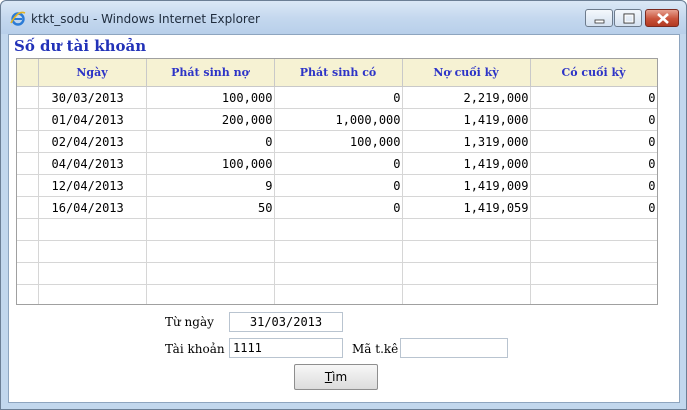 The height and width of the screenshot is (410, 687). Describe the element at coordinates (466, 185) in the screenshot. I see `cell-end-debit: 1,419,009` at that location.